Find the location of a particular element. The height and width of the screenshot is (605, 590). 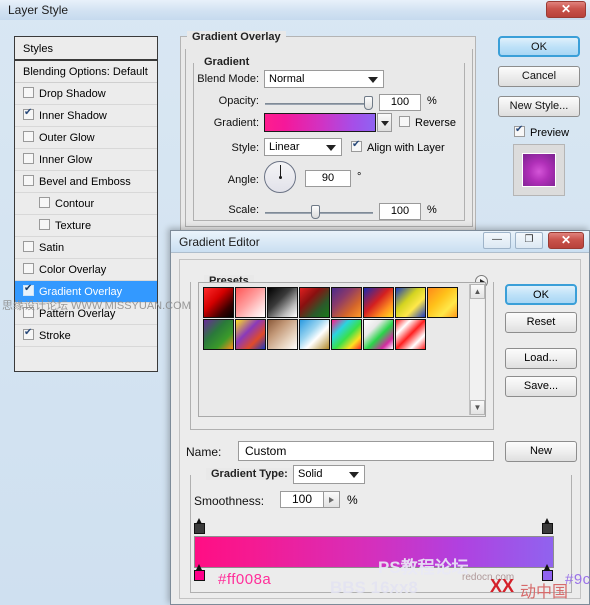

left-stop-hex-label: #ff008a is located at coordinates (245, 579).